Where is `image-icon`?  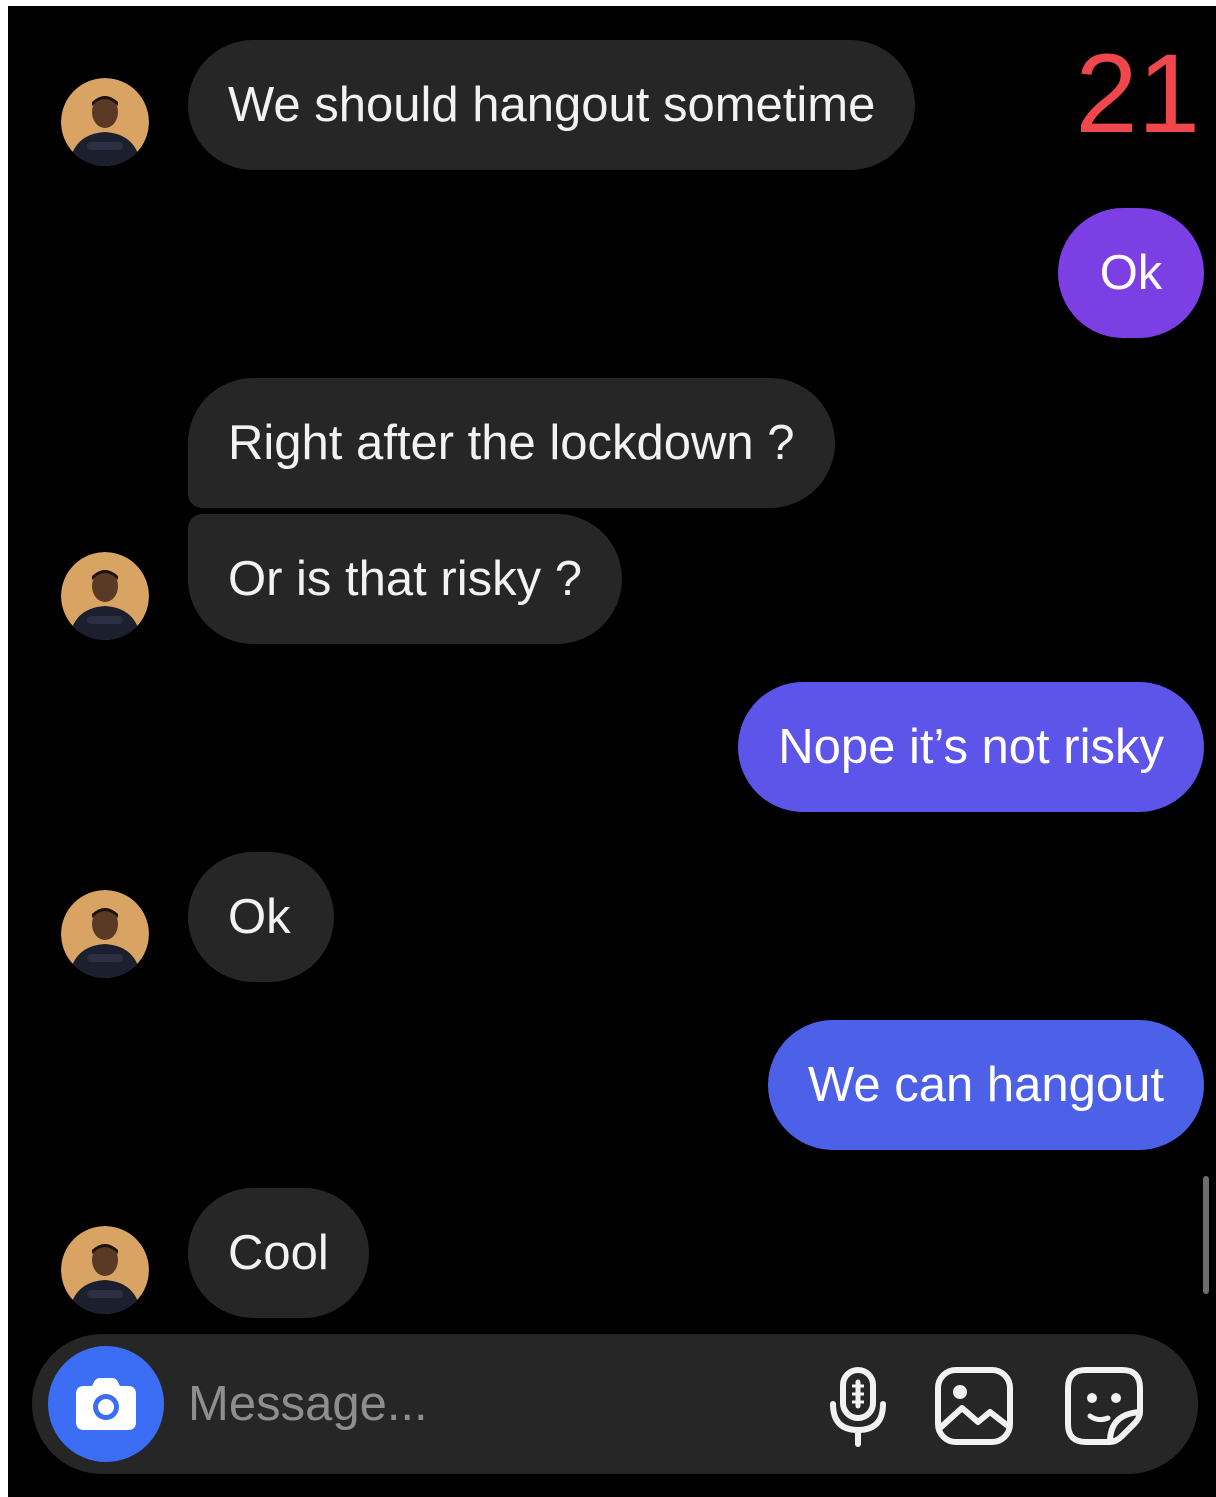
image-icon is located at coordinates (974, 1406).